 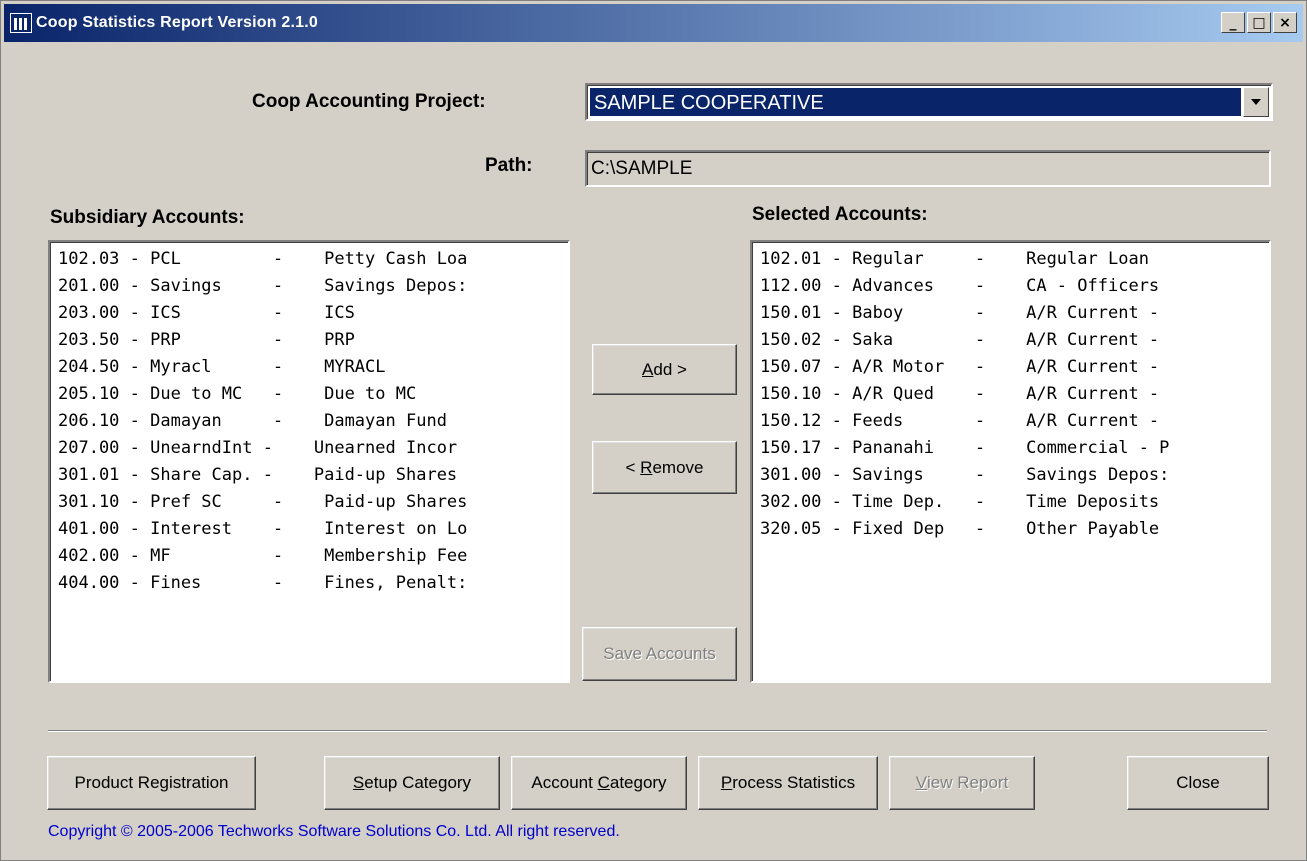 What do you see at coordinates (1010, 502) in the screenshot?
I see `list-item: 302.00 - Time Dep. - Time Deposits` at bounding box center [1010, 502].